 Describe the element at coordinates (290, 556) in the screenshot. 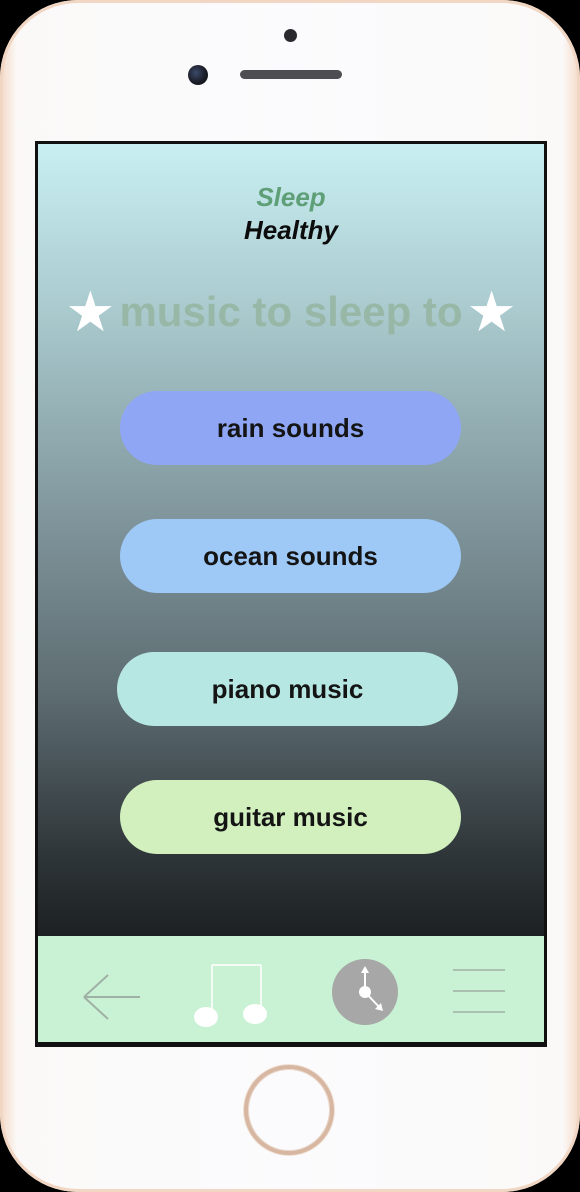

I see `ocean-sounds-button: ocean sounds` at that location.